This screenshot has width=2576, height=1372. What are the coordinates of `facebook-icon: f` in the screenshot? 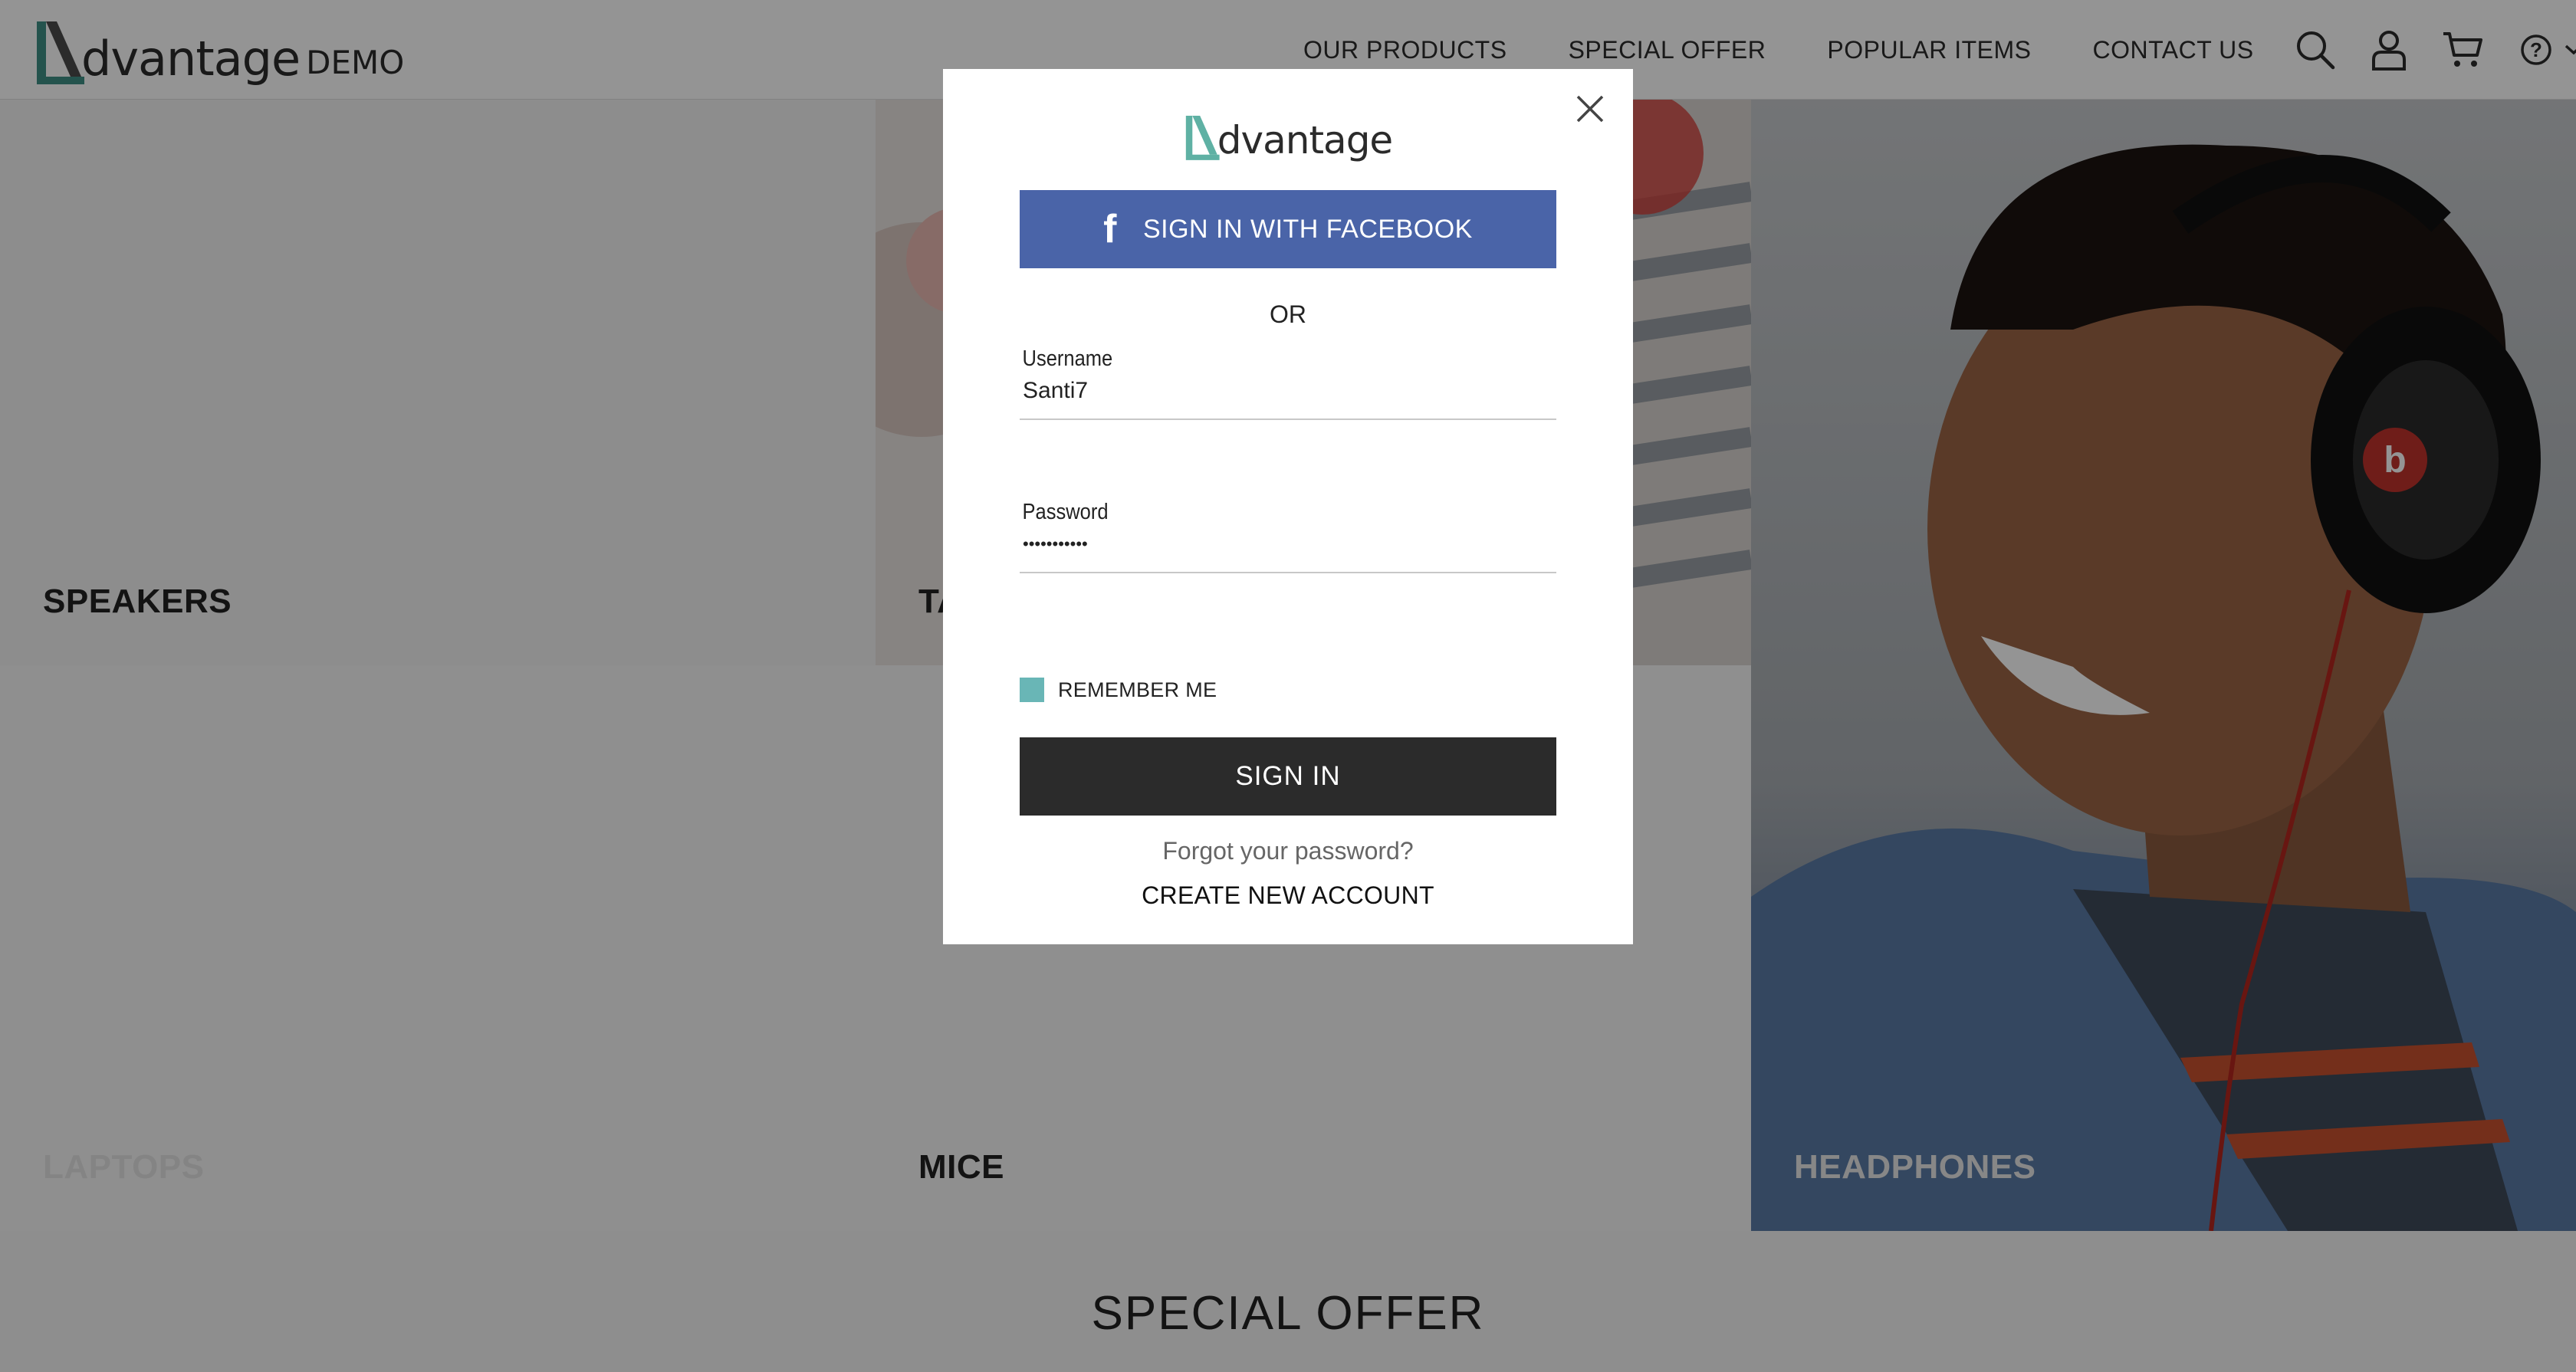 It's located at (1110, 229).